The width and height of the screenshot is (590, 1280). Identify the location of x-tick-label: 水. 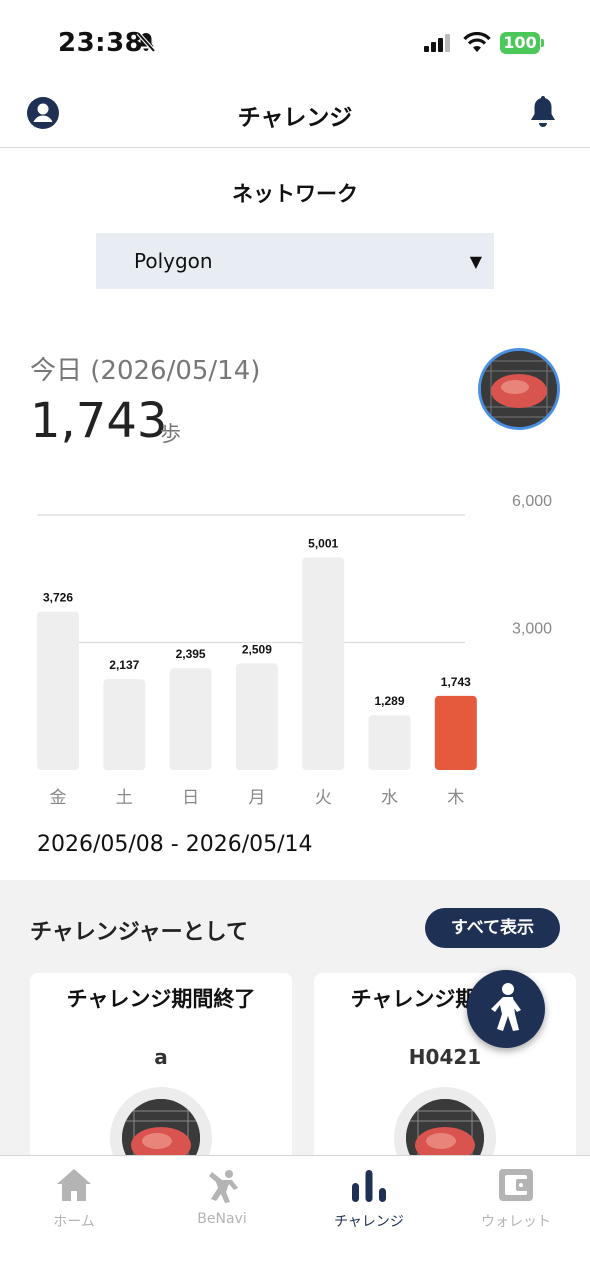
(389, 798).